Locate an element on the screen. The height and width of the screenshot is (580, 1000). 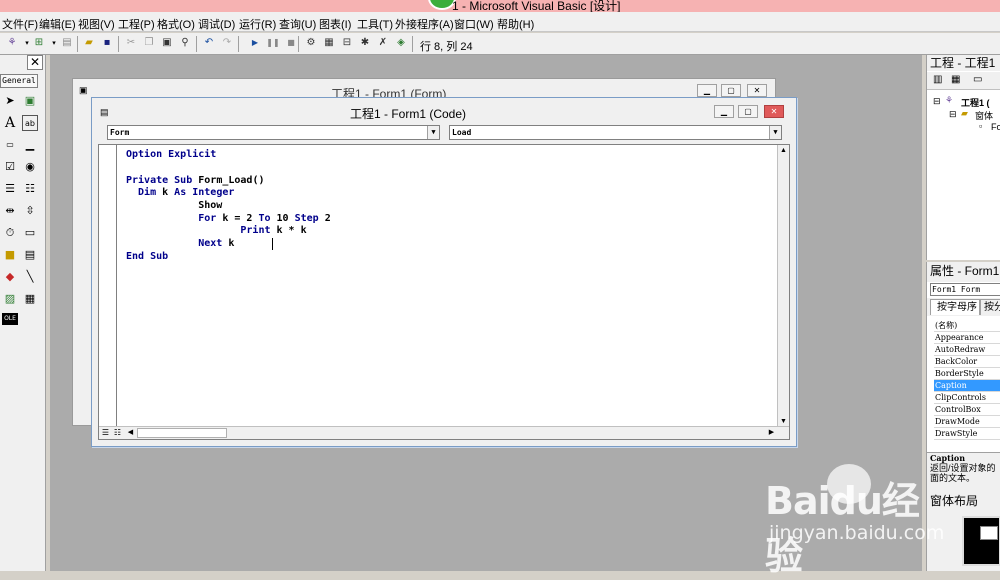
menu-run: 运行(R) is located at coordinates (257, 24).